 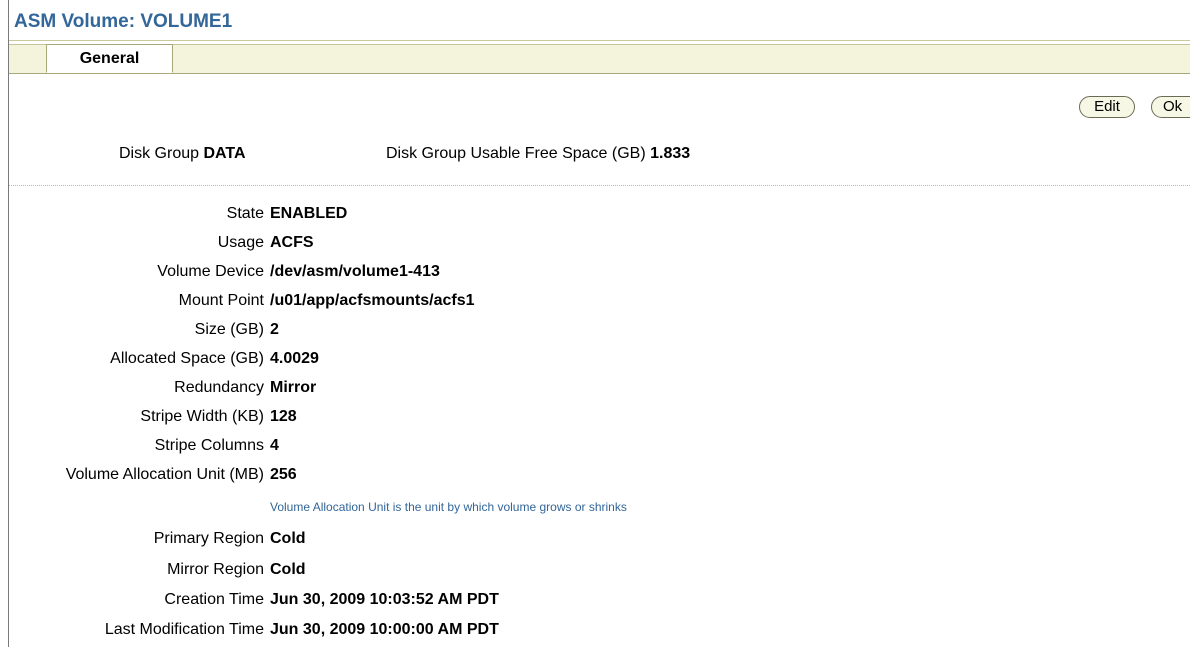 I want to click on property-value: 4, so click(x=274, y=445).